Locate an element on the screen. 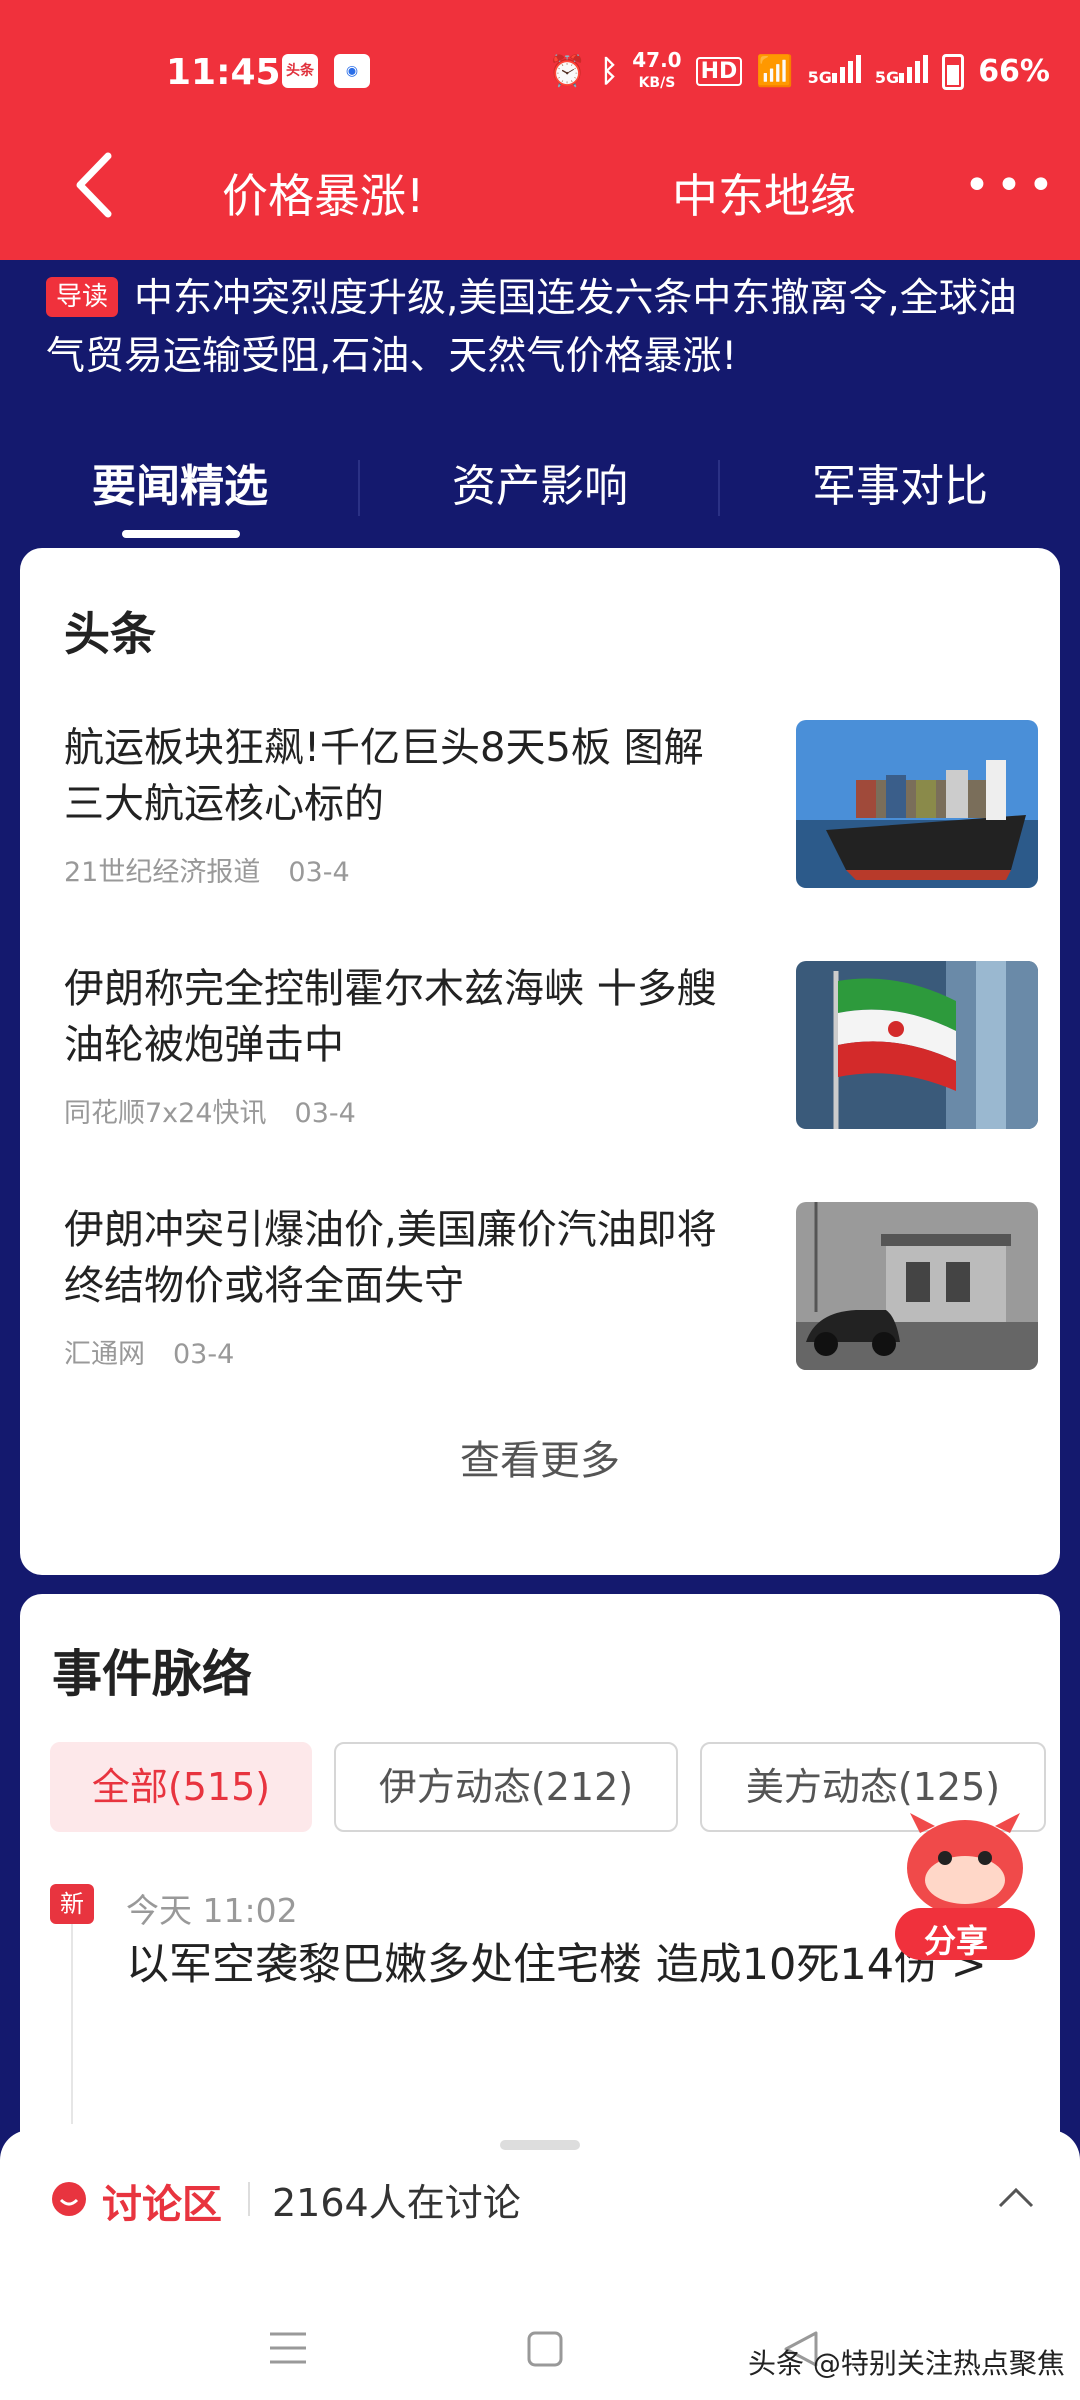 Image resolution: width=1080 pixels, height=2400 pixels. new-badge: 新 is located at coordinates (72, 1904).